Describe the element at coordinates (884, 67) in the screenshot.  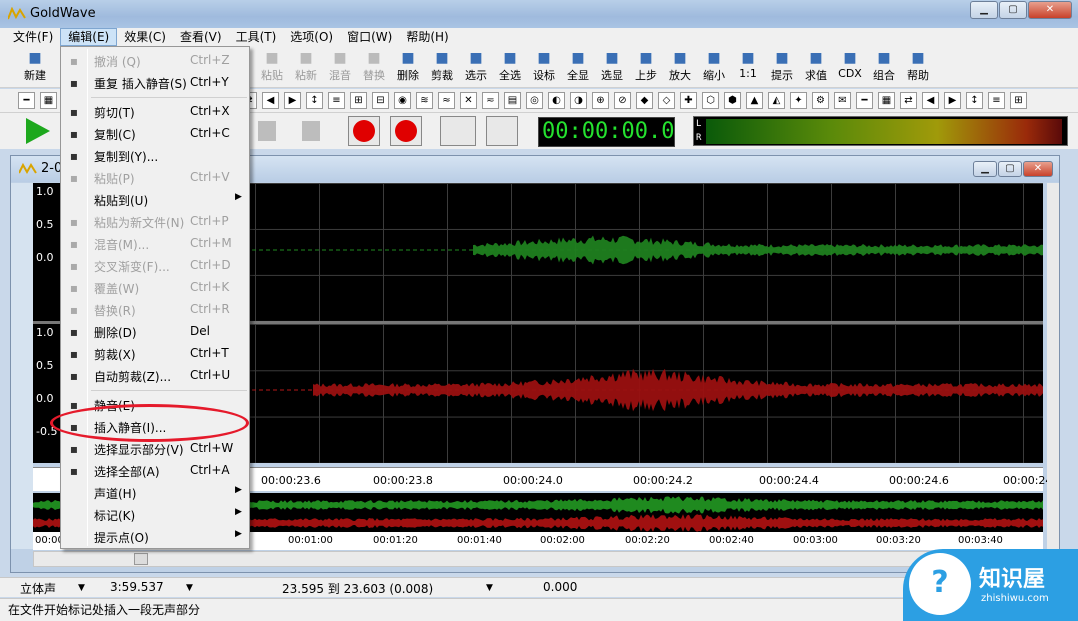
I see `toolbar-batch-button: ■ 组合` at that location.